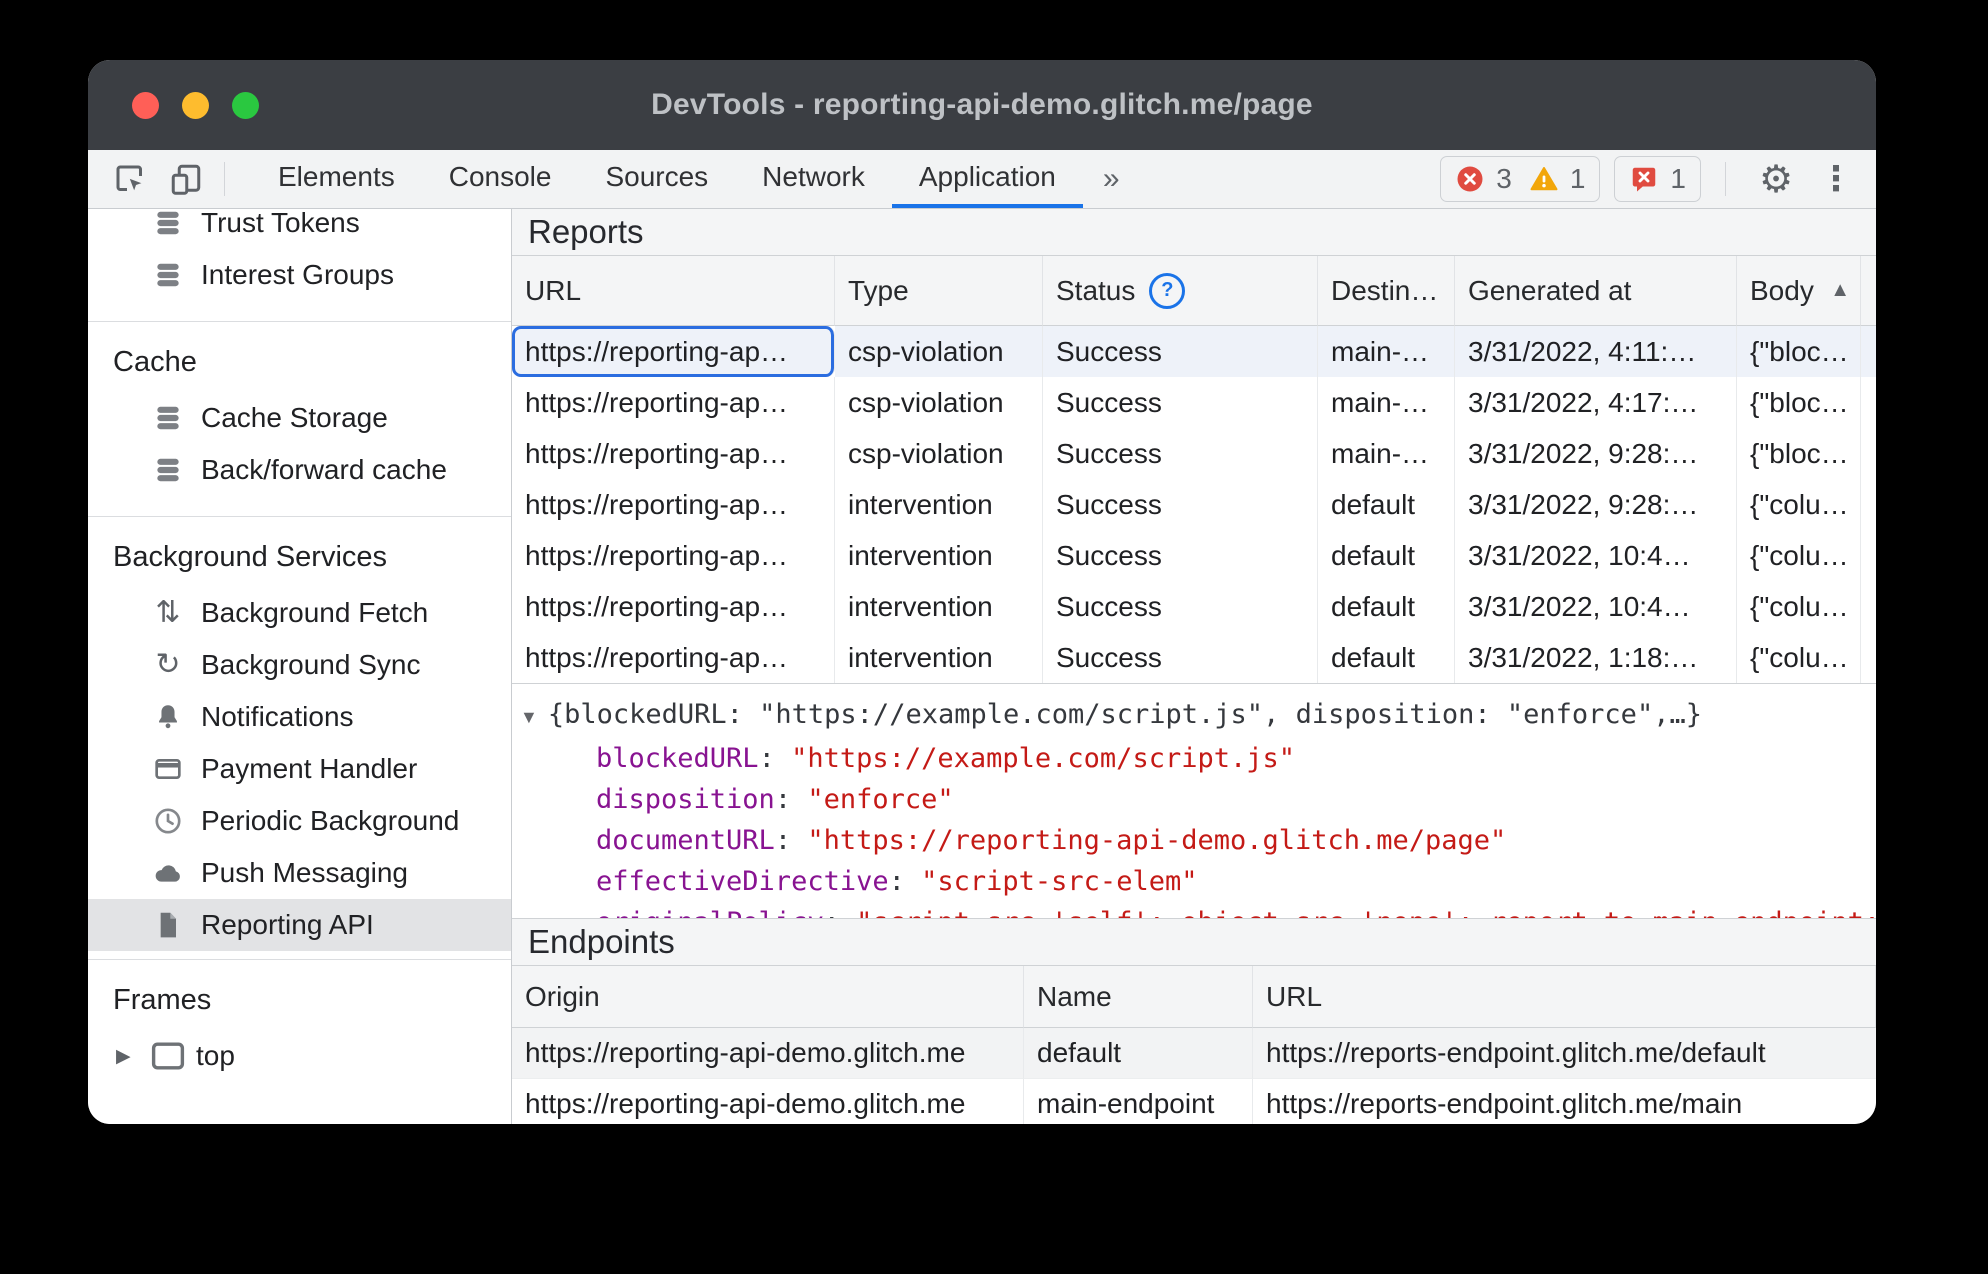  I want to click on column-header-type: Type, so click(939, 291).